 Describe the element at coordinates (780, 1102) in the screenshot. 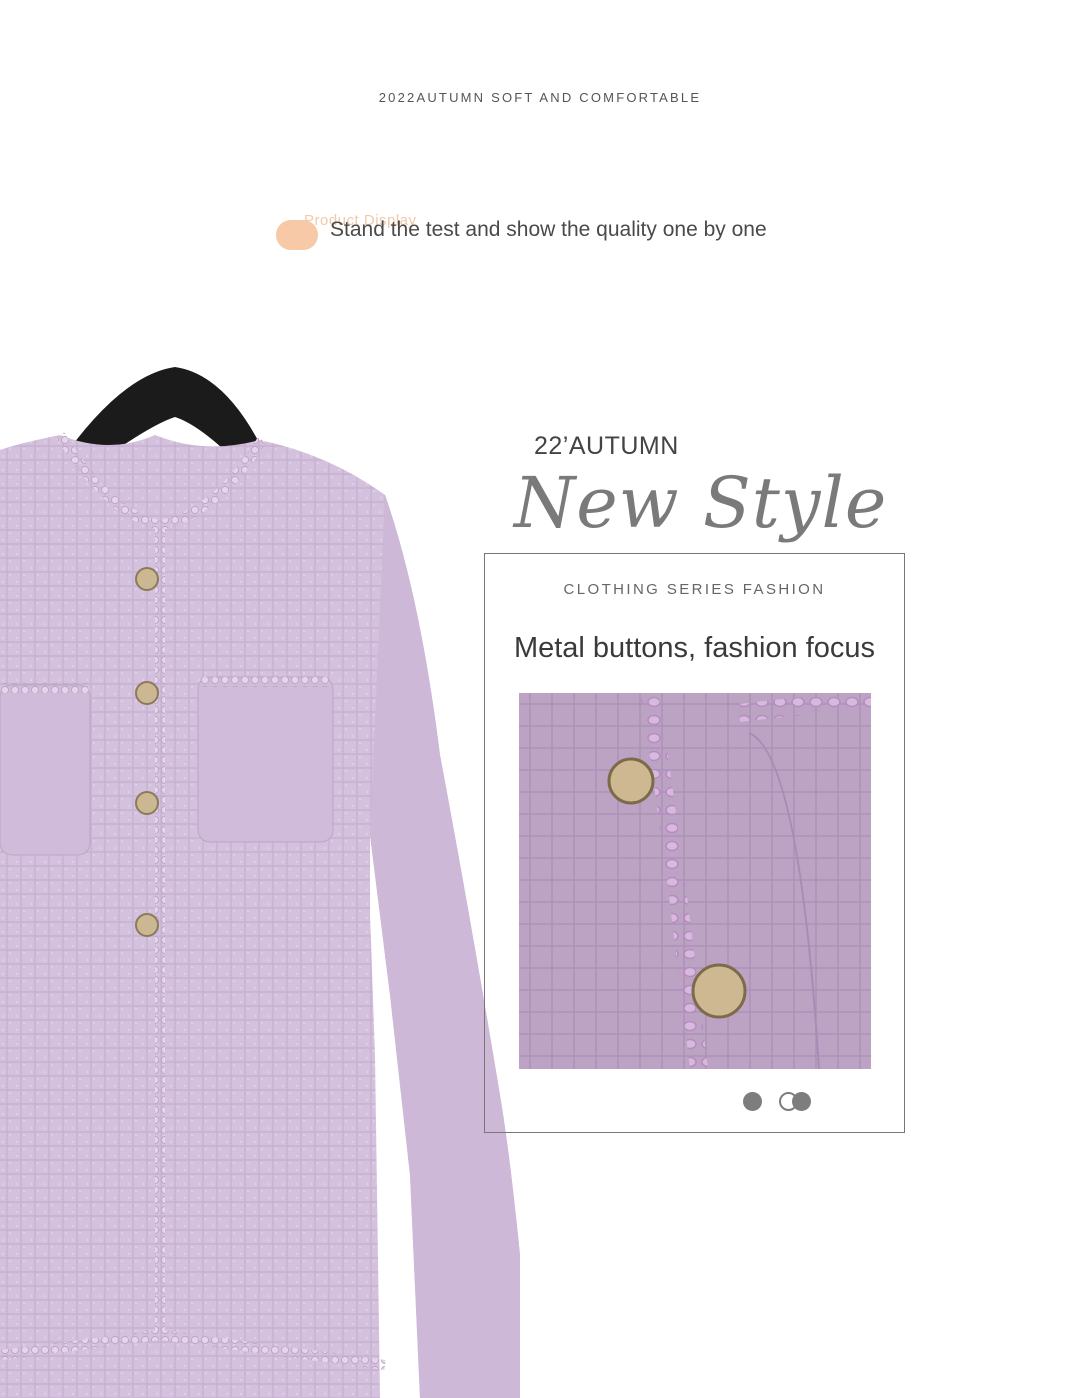

I see `carousel-dots` at that location.